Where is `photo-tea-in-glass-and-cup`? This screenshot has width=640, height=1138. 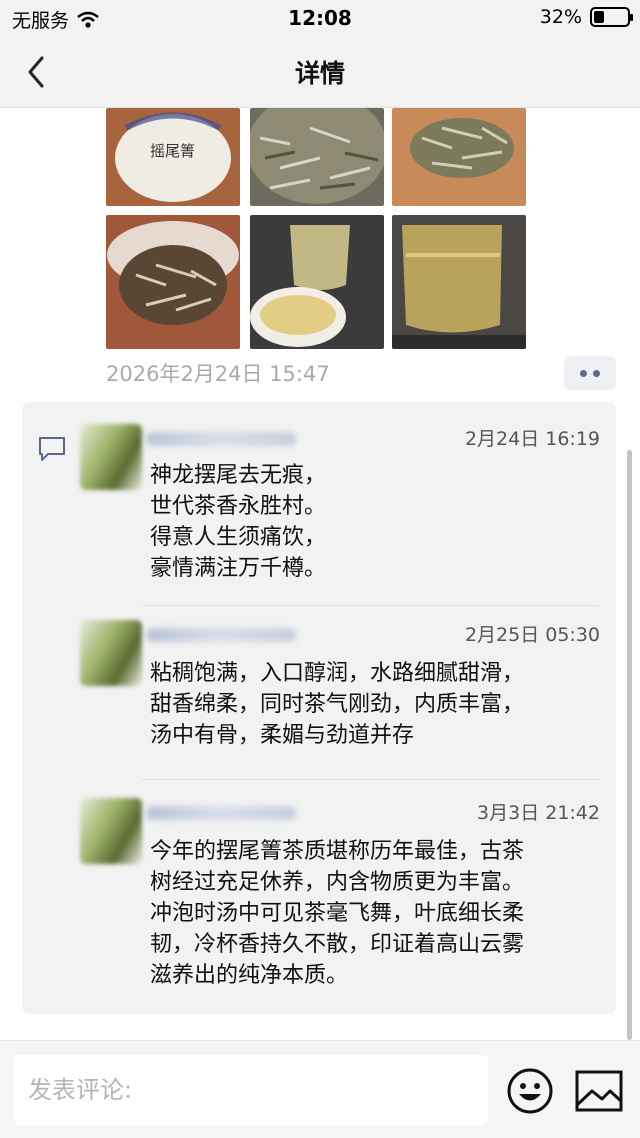 photo-tea-in-glass-and-cup is located at coordinates (317, 282).